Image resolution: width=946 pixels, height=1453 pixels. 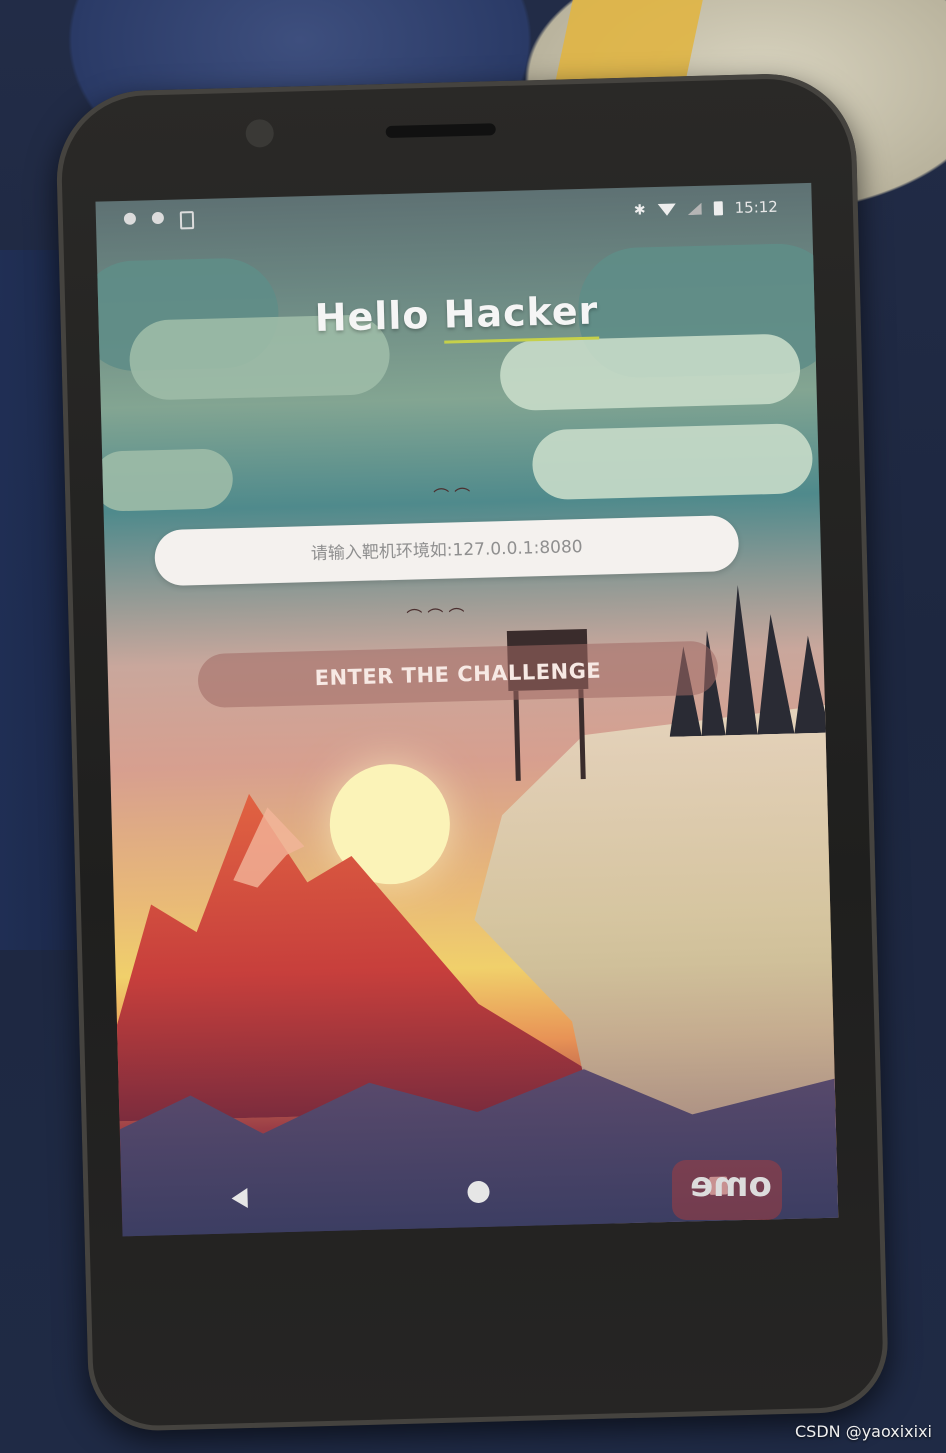 I want to click on status-bar: ✱ 15:12, so click(x=453, y=214).